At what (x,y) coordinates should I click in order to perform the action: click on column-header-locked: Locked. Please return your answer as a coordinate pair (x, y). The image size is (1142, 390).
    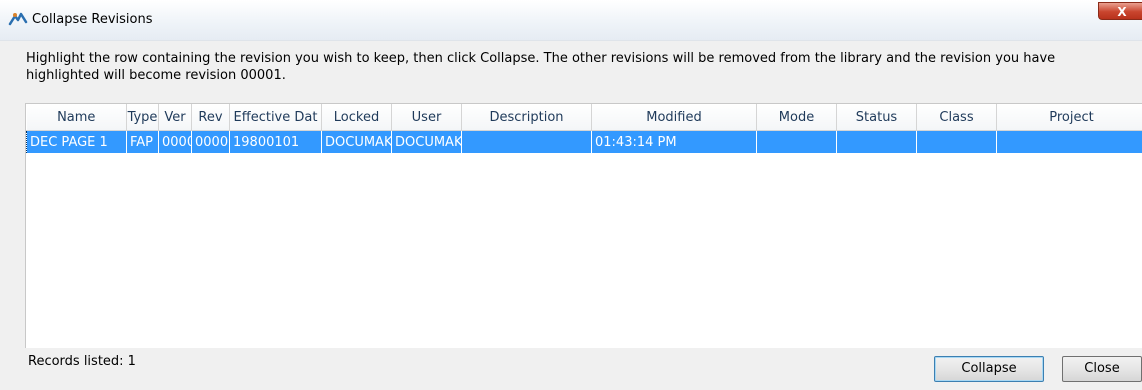
    Looking at the image, I should click on (356, 117).